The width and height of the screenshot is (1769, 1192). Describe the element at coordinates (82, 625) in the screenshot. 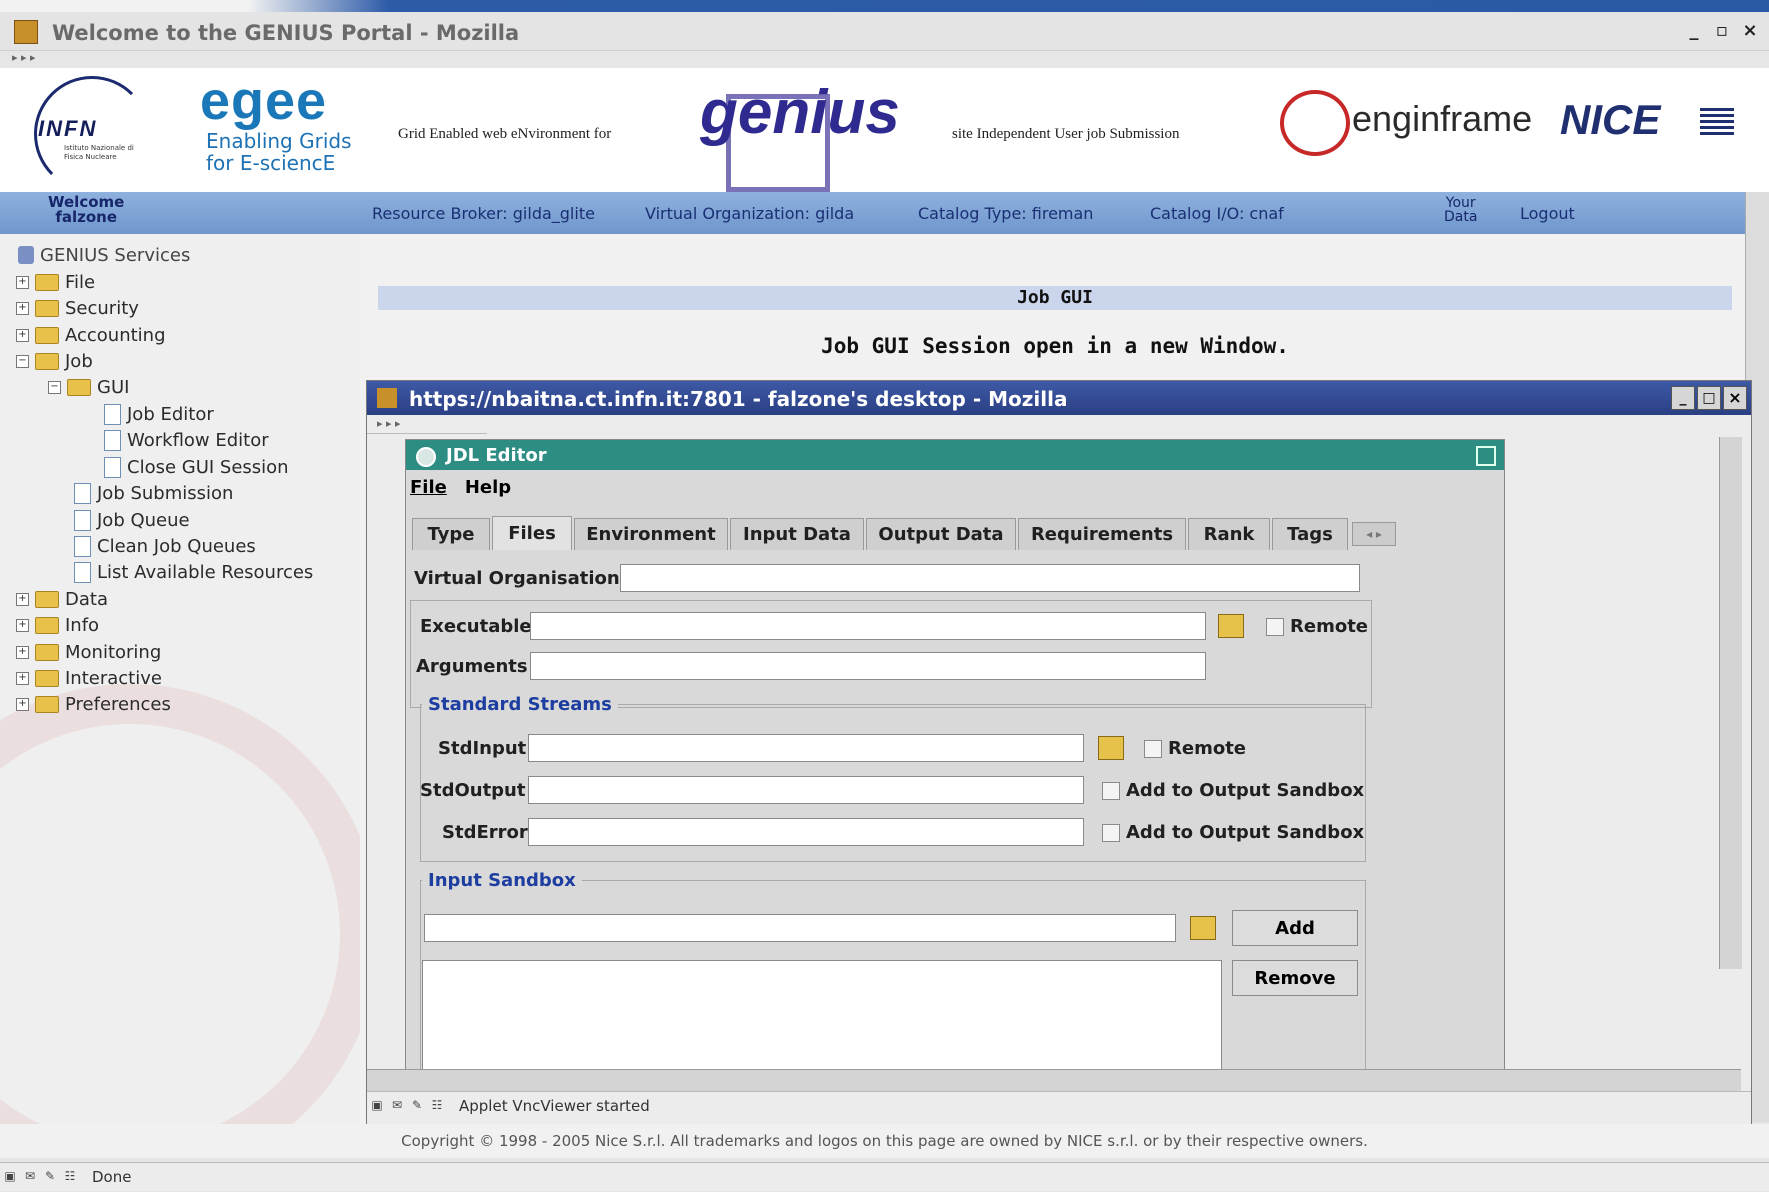

I see `sidebar-item-label: Info` at that location.